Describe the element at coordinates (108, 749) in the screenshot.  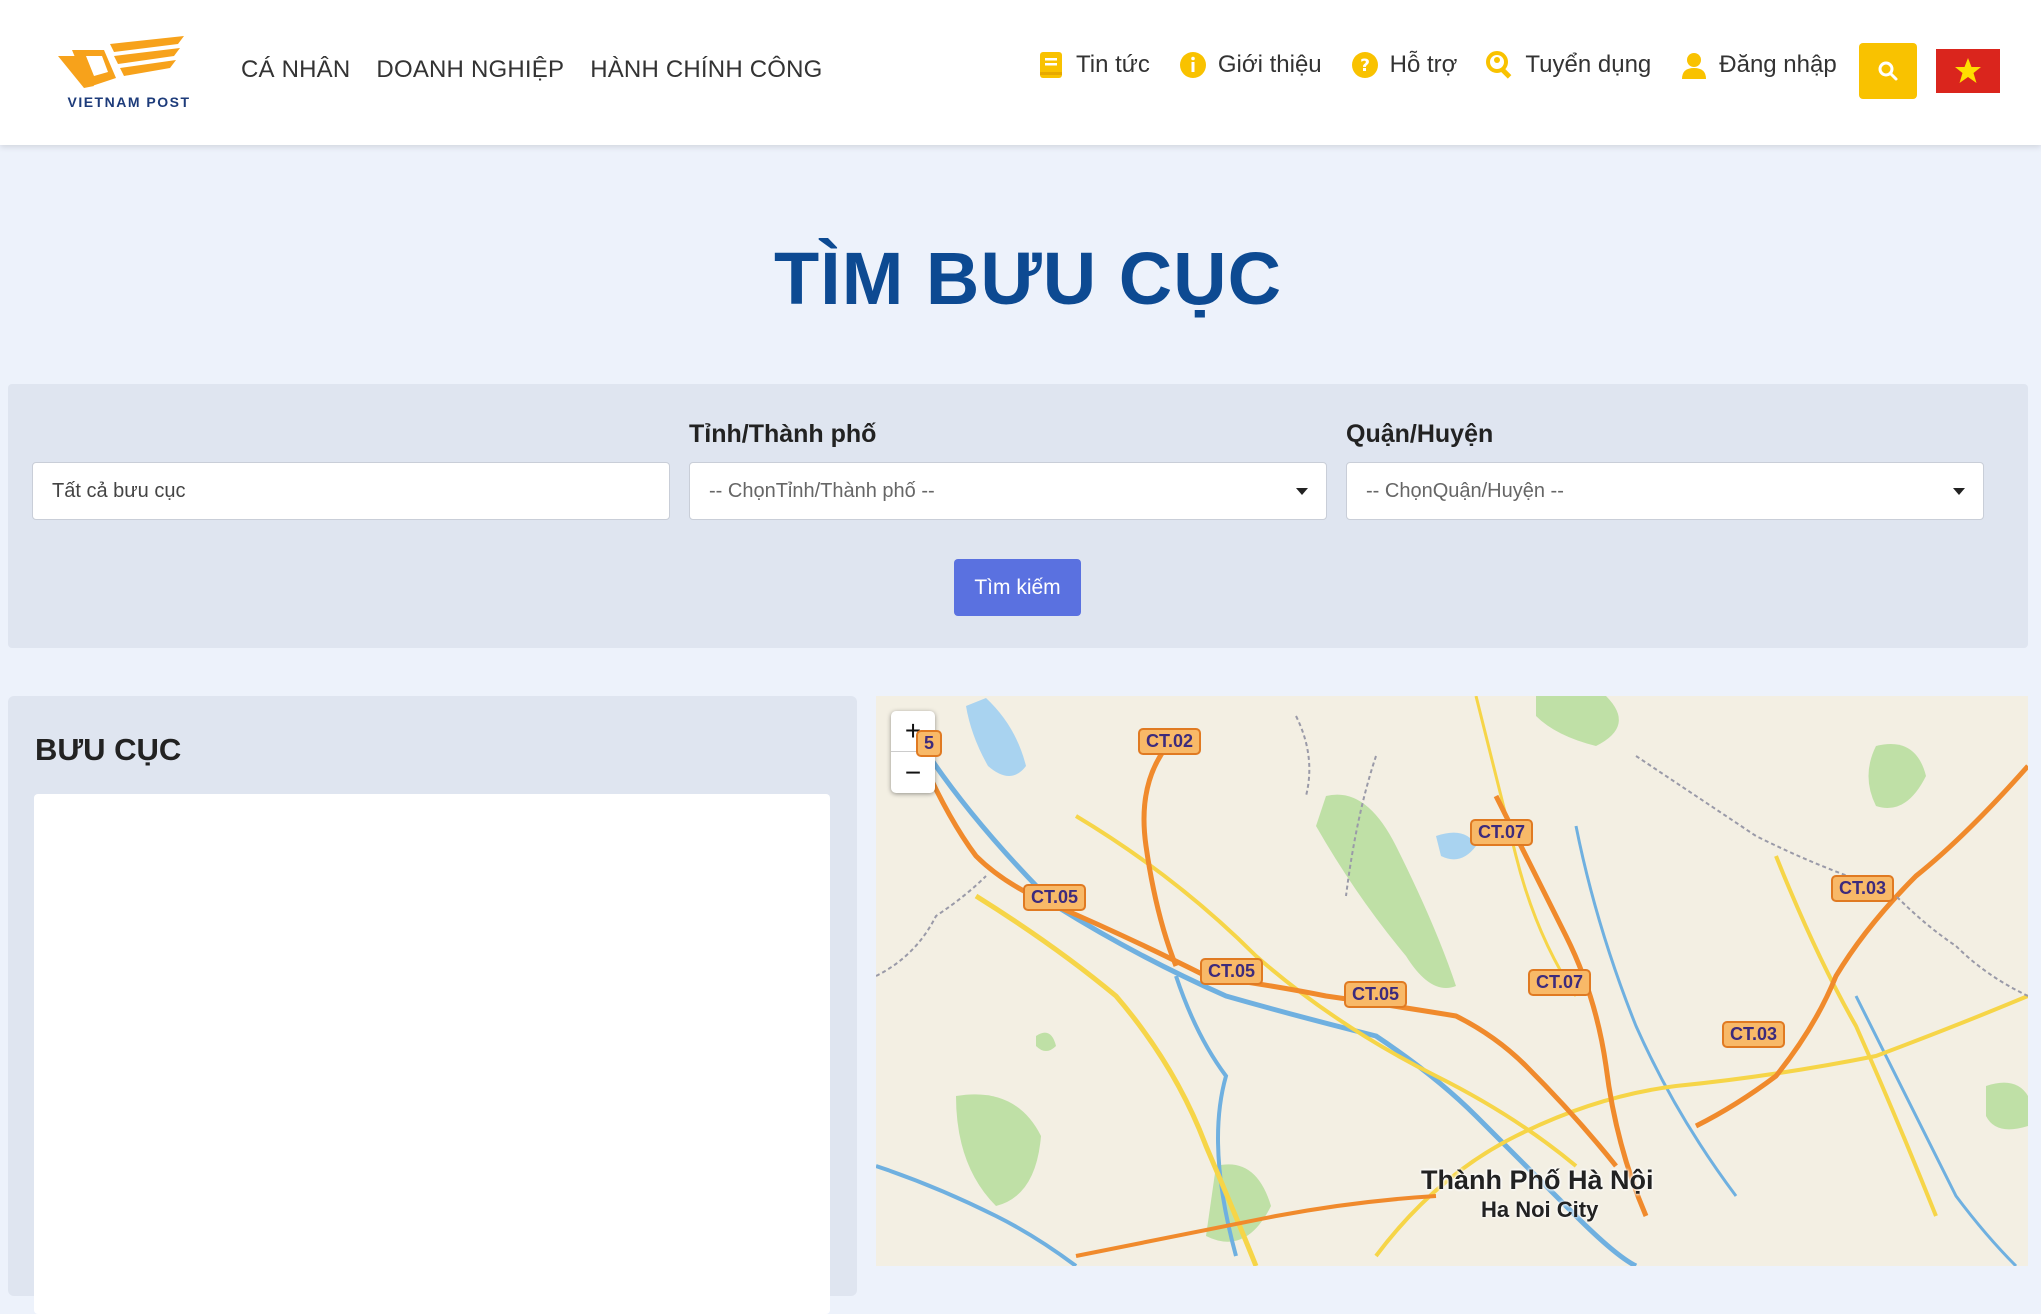
I see `results-title: BƯU CỤC` at that location.